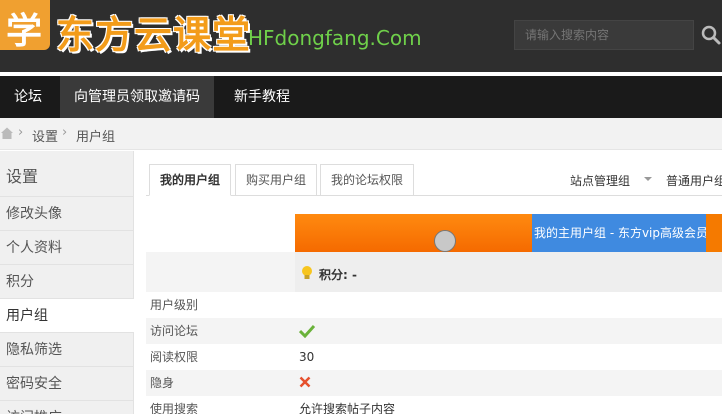  What do you see at coordinates (24, 31) in the screenshot?
I see `logo-char: 学` at bounding box center [24, 31].